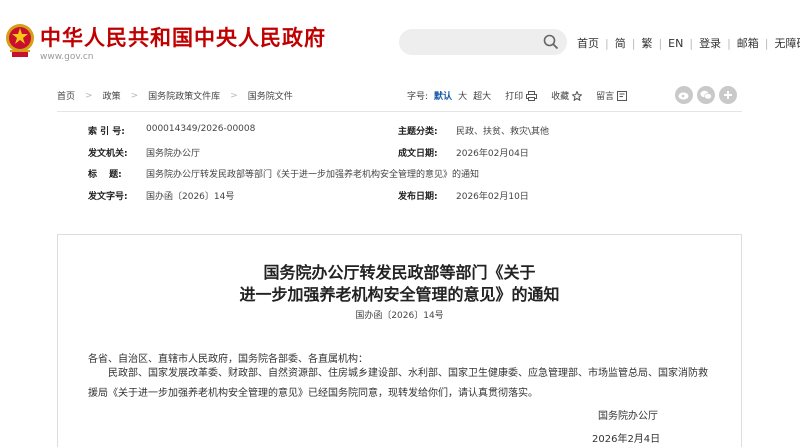 Image resolution: width=800 pixels, height=447 pixels. I want to click on issuer-value: 国务院办公厅, so click(173, 152).